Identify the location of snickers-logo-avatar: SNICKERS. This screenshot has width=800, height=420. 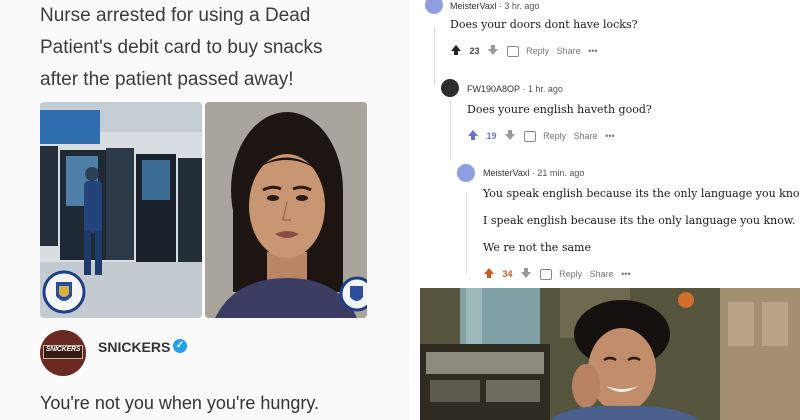
(63, 353).